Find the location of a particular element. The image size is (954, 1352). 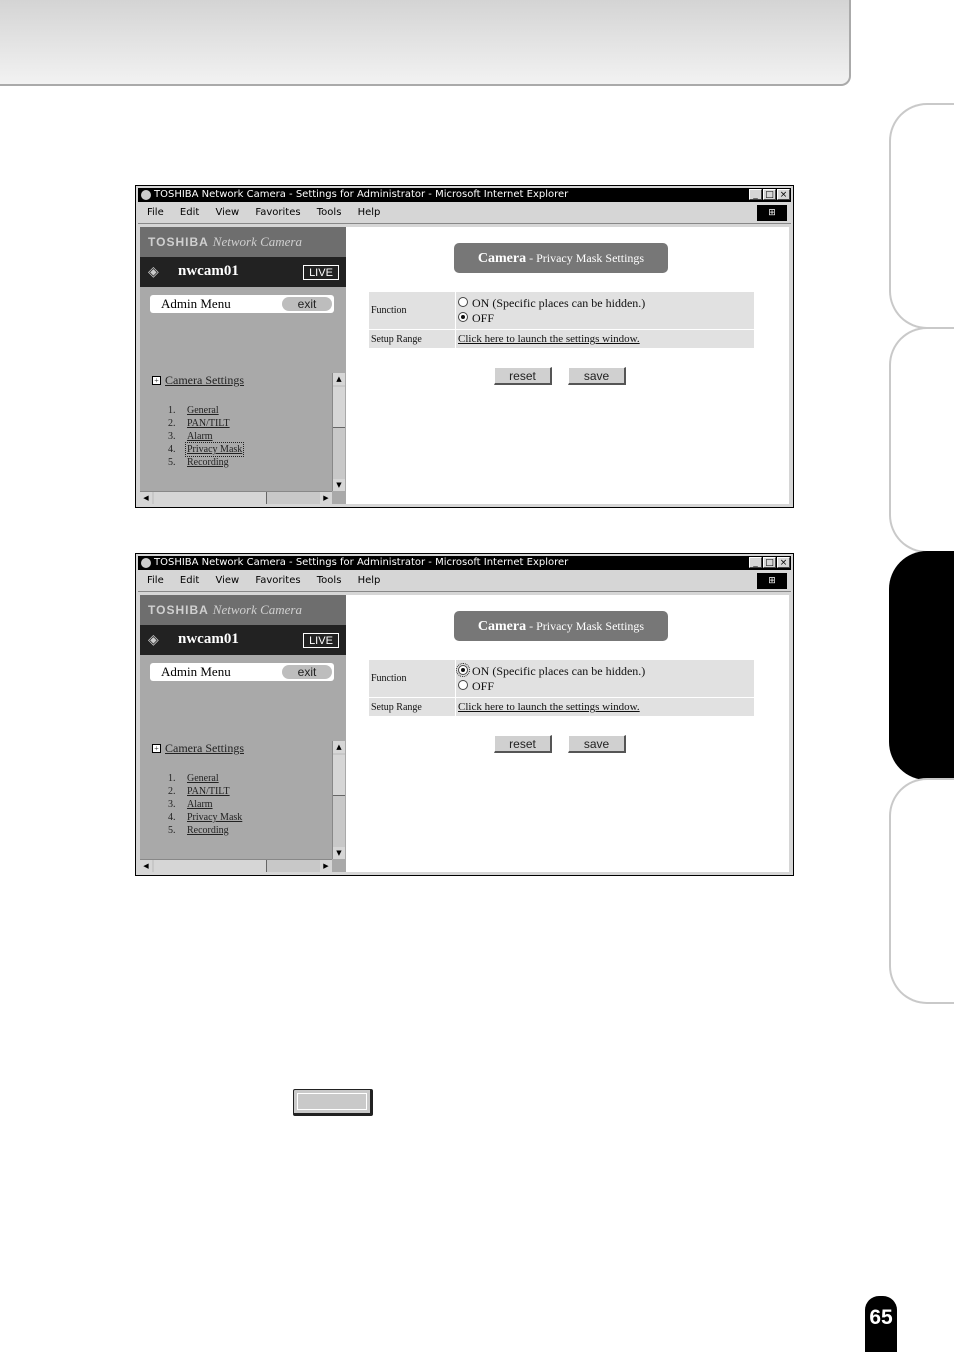

camera-name: nwcam01 is located at coordinates (208, 271).